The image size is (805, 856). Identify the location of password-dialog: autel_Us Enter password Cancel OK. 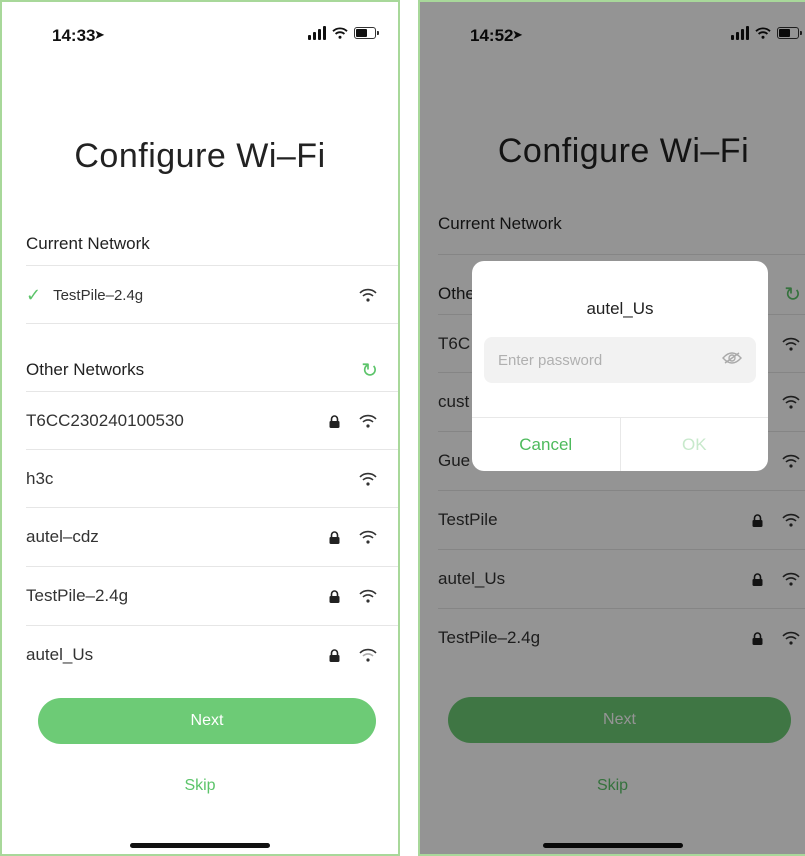
(620, 366).